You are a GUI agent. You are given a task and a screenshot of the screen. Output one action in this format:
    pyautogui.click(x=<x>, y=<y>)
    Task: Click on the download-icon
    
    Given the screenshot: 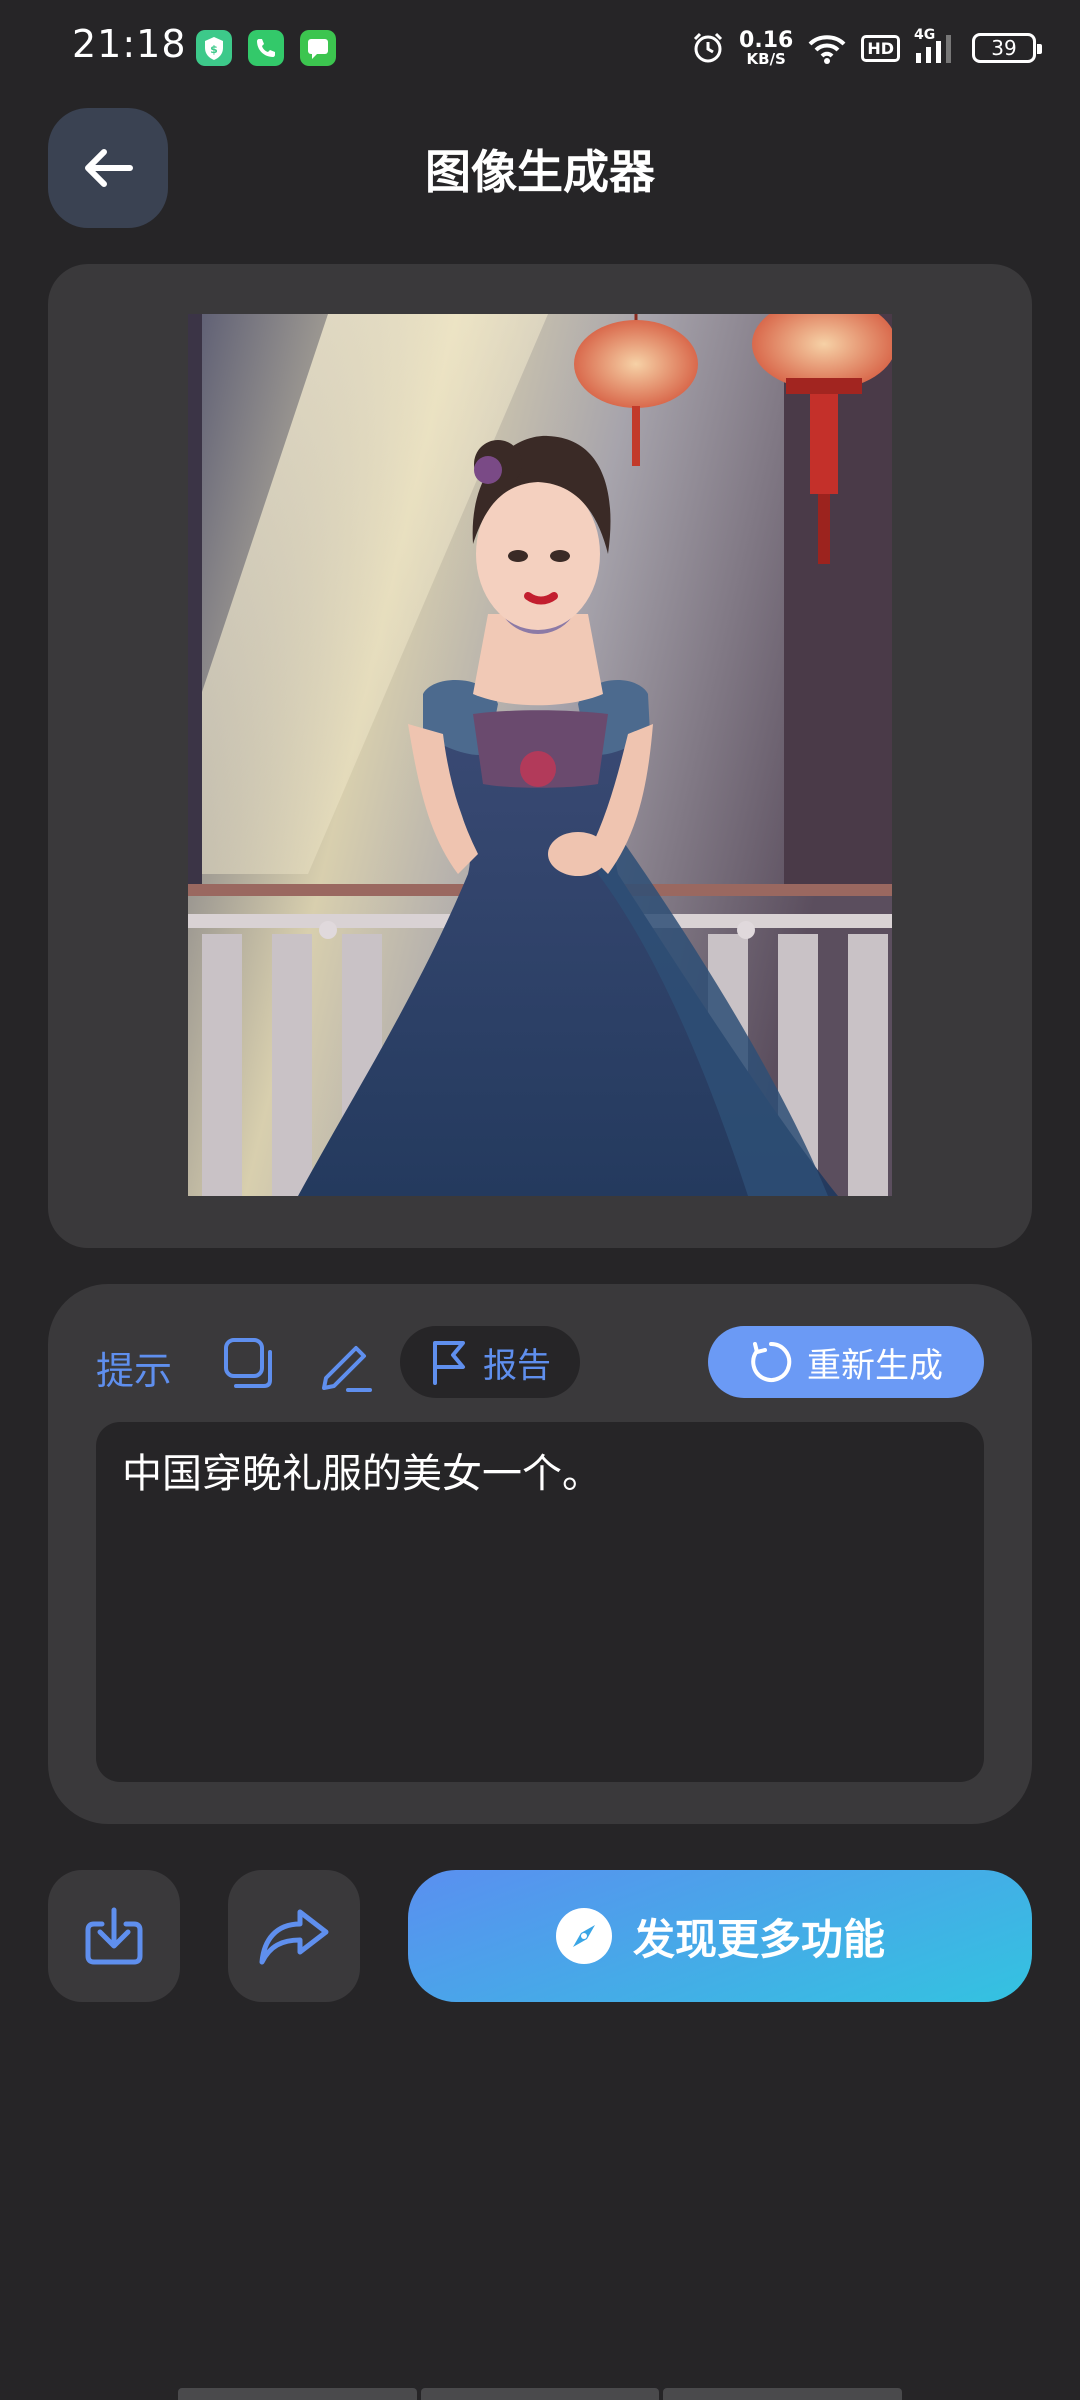 What is the action you would take?
    pyautogui.click(x=114, y=1936)
    